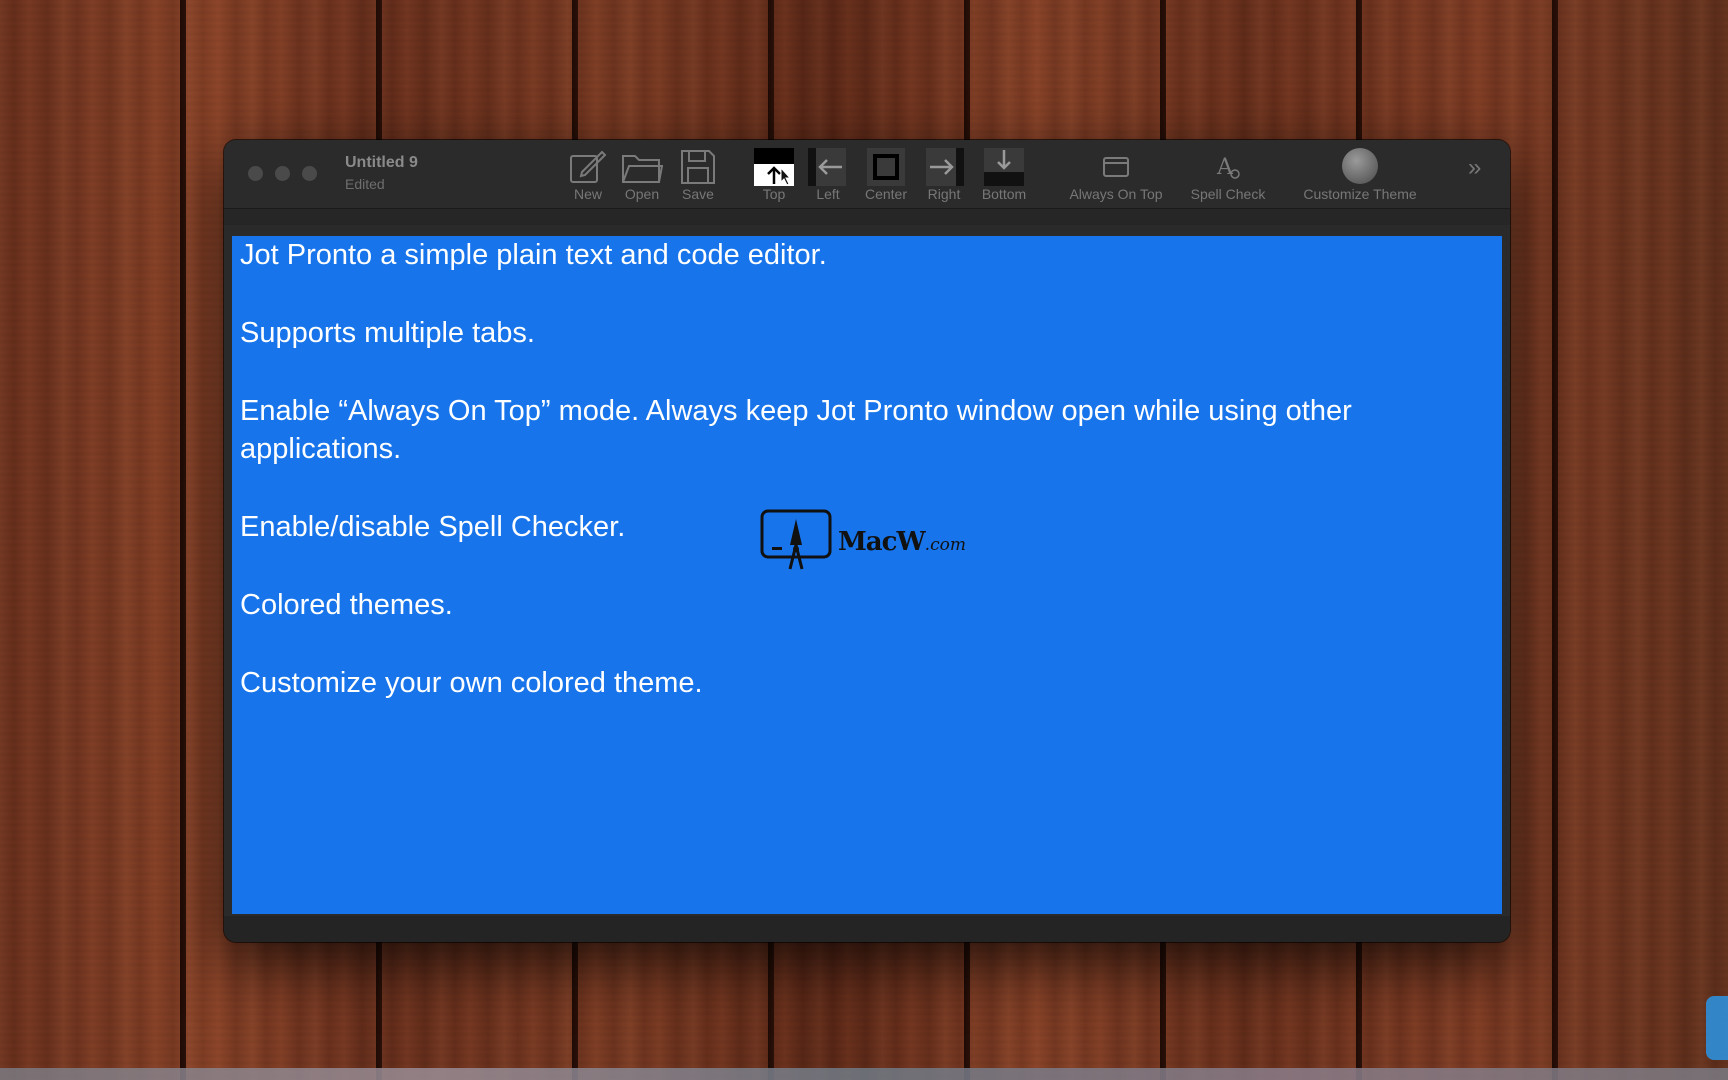  I want to click on center-square-icon, so click(886, 167).